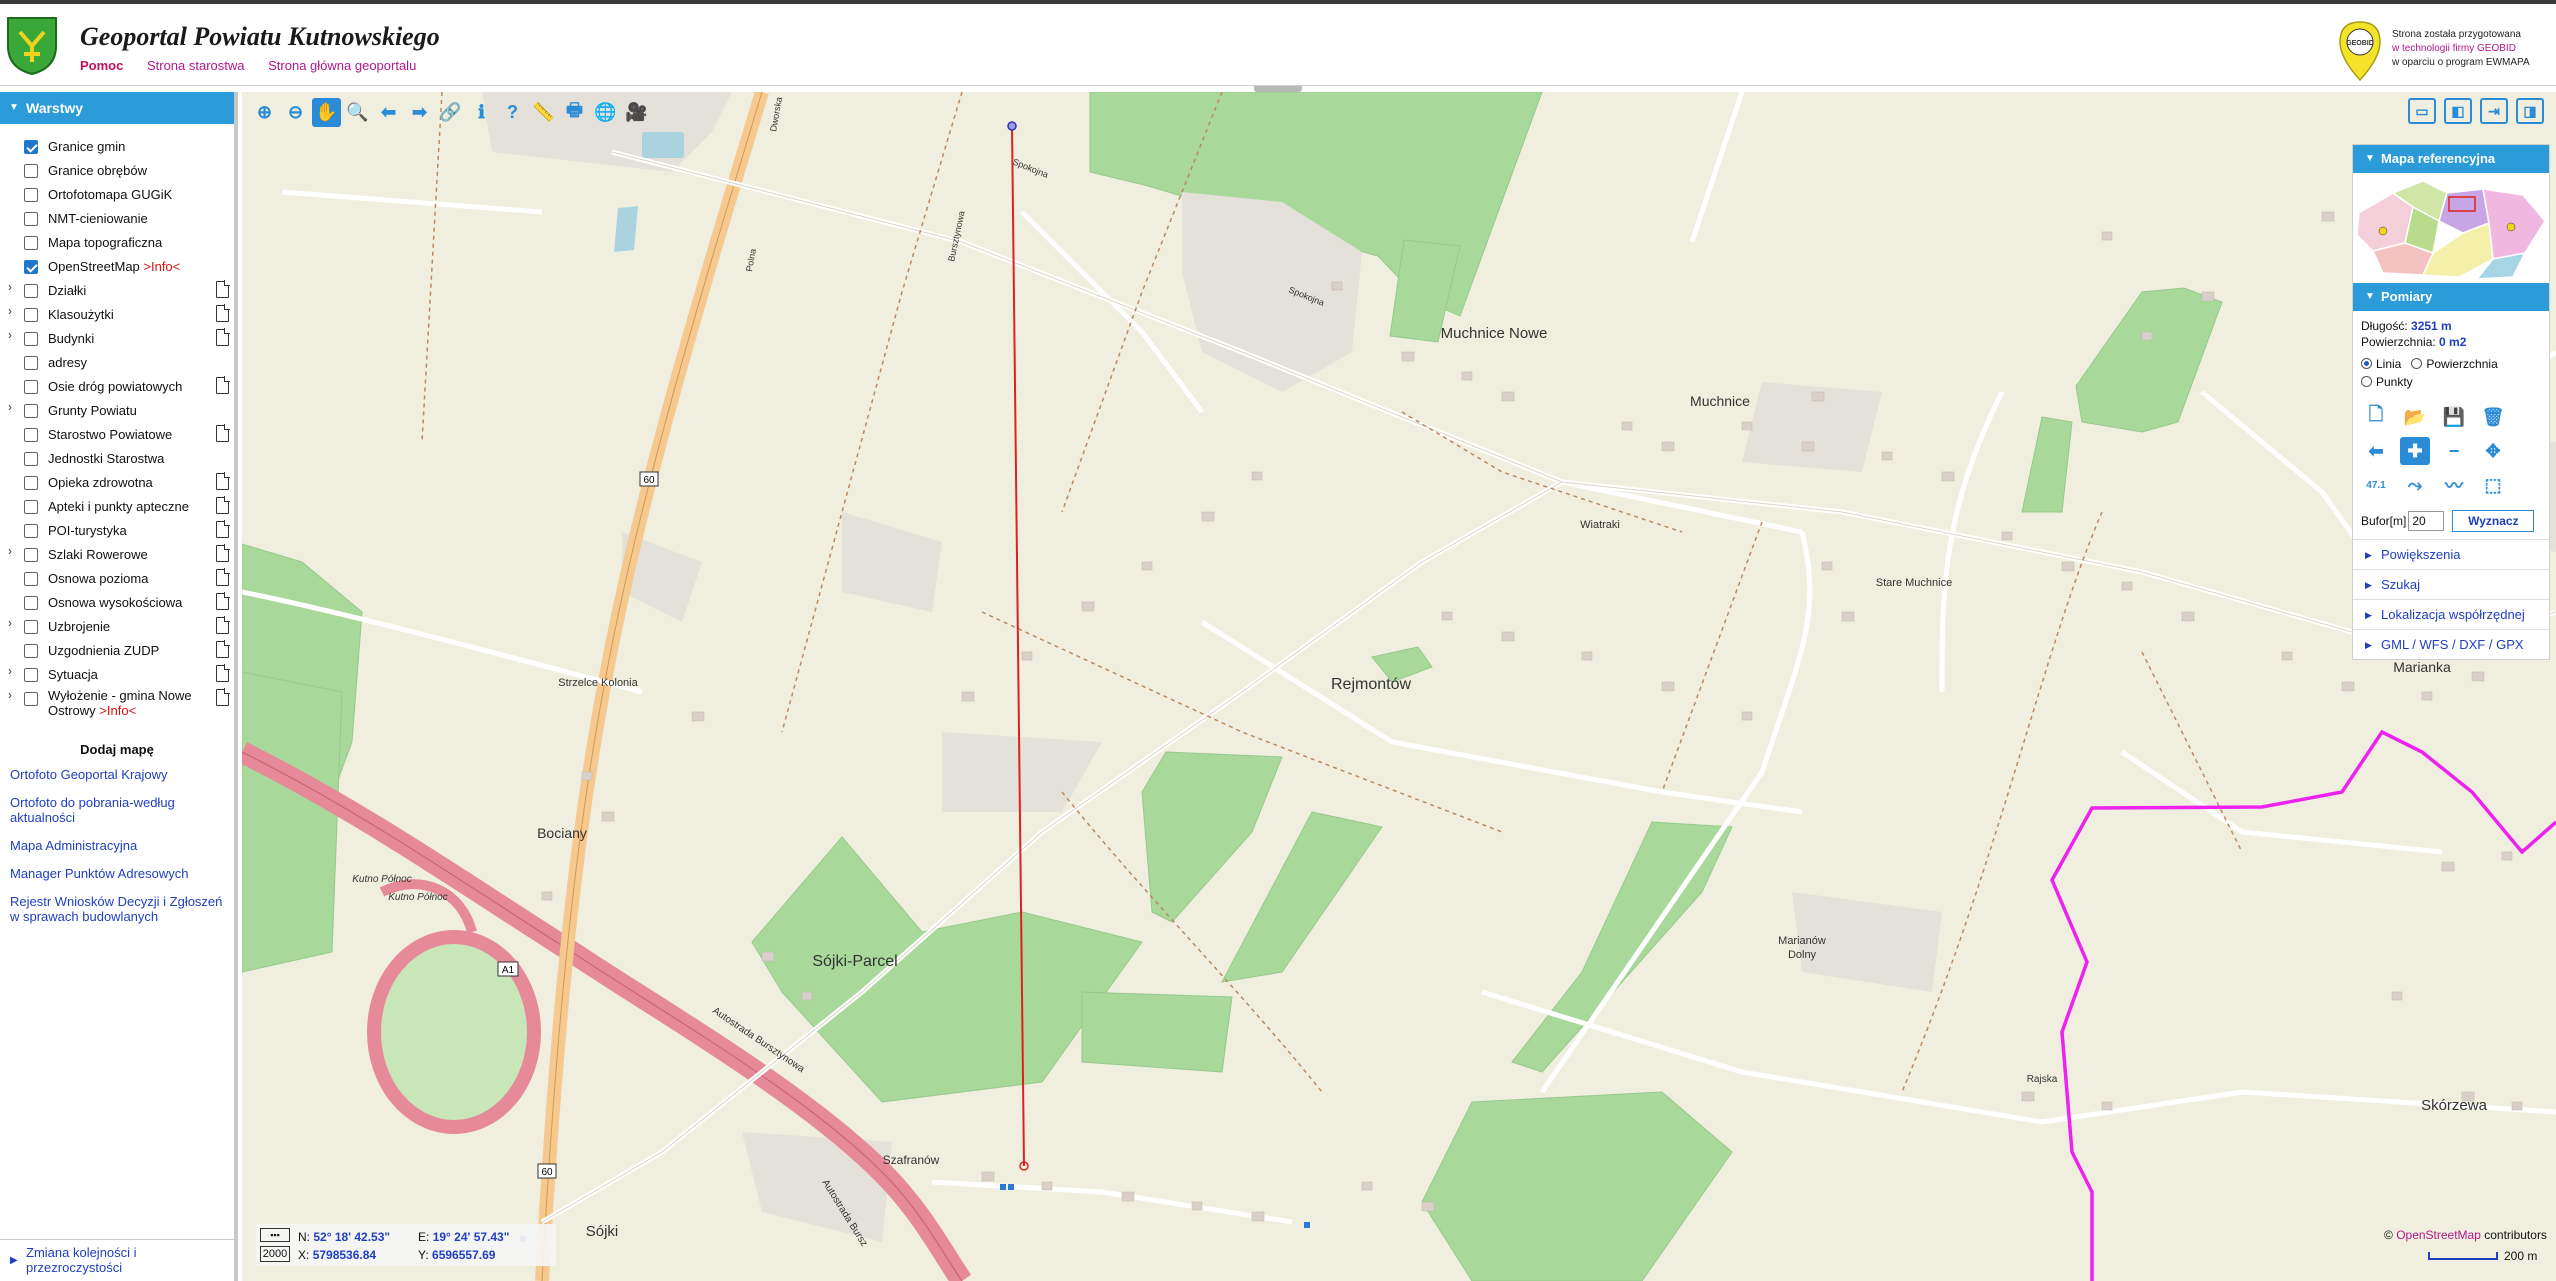 This screenshot has width=2556, height=1281. What do you see at coordinates (419, 112) in the screenshot?
I see `forward-arrow-icon: ➡` at bounding box center [419, 112].